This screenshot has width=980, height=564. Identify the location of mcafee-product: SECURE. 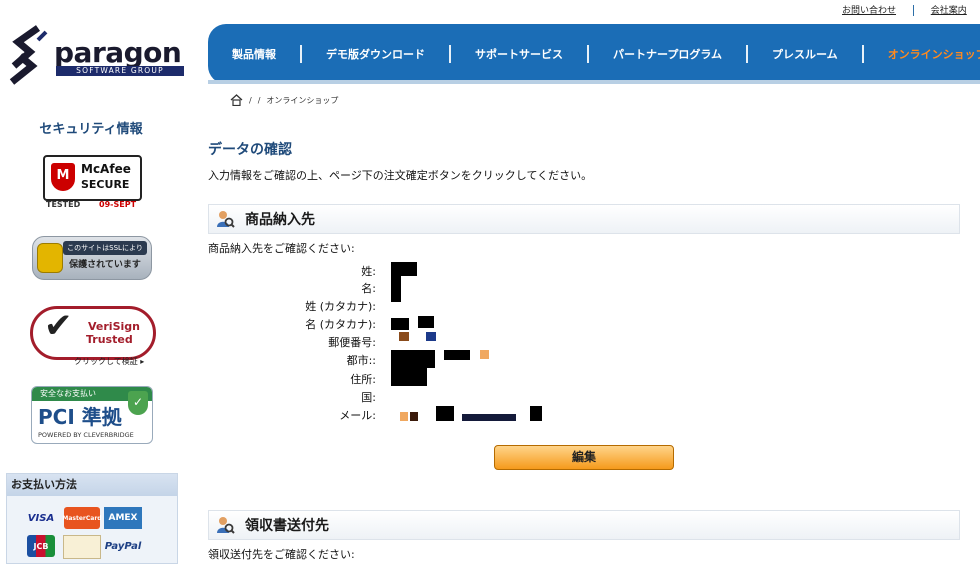
(105, 184).